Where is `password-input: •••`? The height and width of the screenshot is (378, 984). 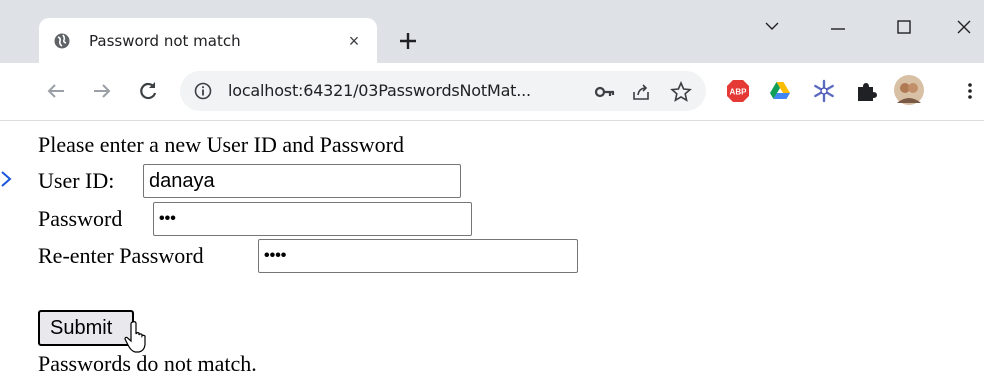 password-input: ••• is located at coordinates (312, 219).